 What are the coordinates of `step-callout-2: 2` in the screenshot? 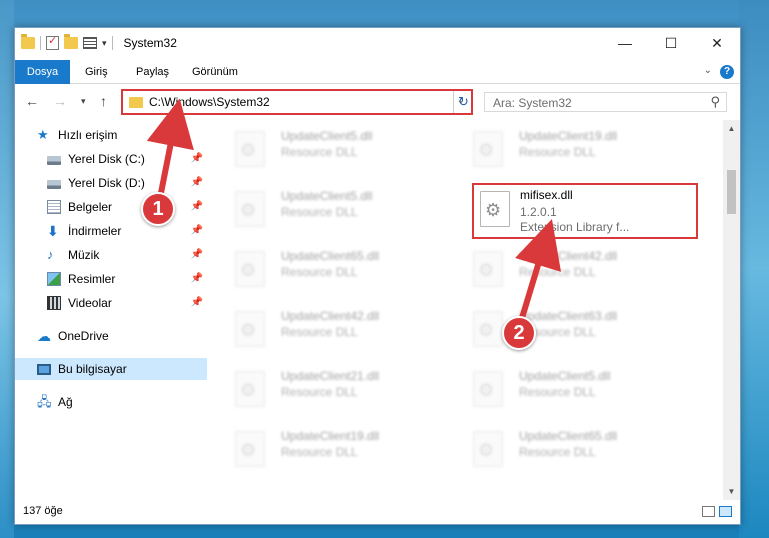 It's located at (519, 333).